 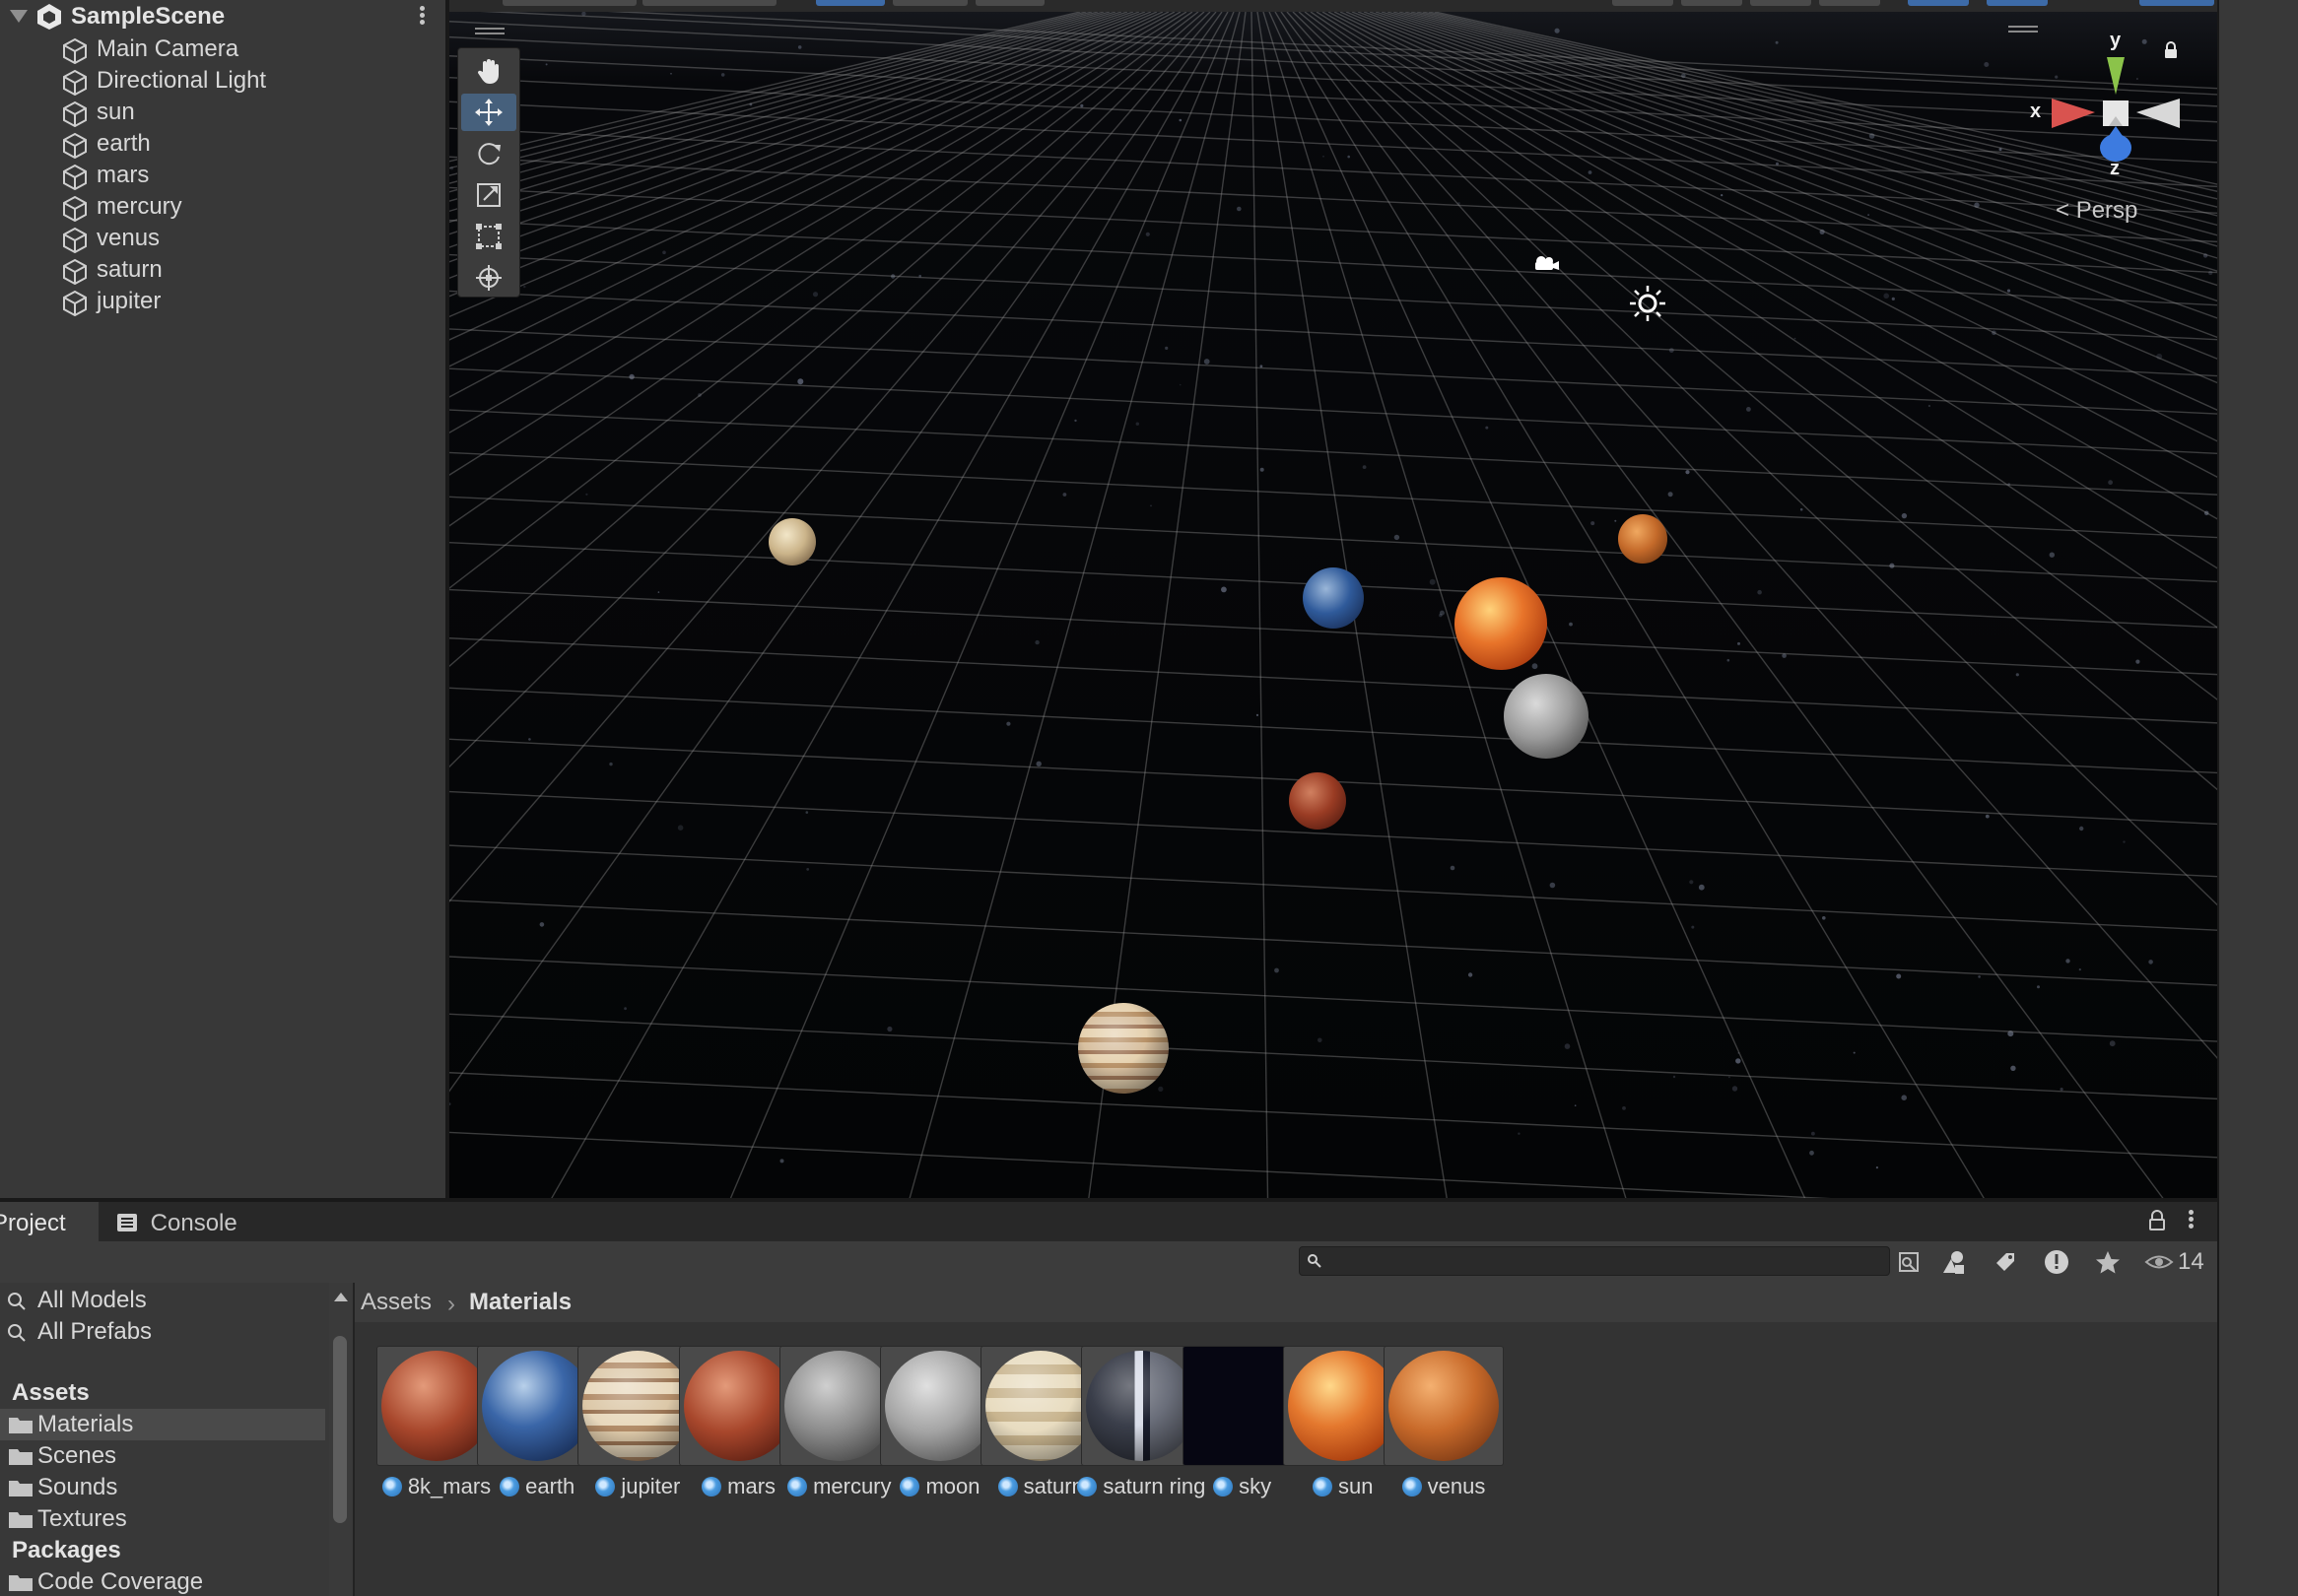 What do you see at coordinates (162, 1487) in the screenshot?
I see `tree-item-folder: Sounds` at bounding box center [162, 1487].